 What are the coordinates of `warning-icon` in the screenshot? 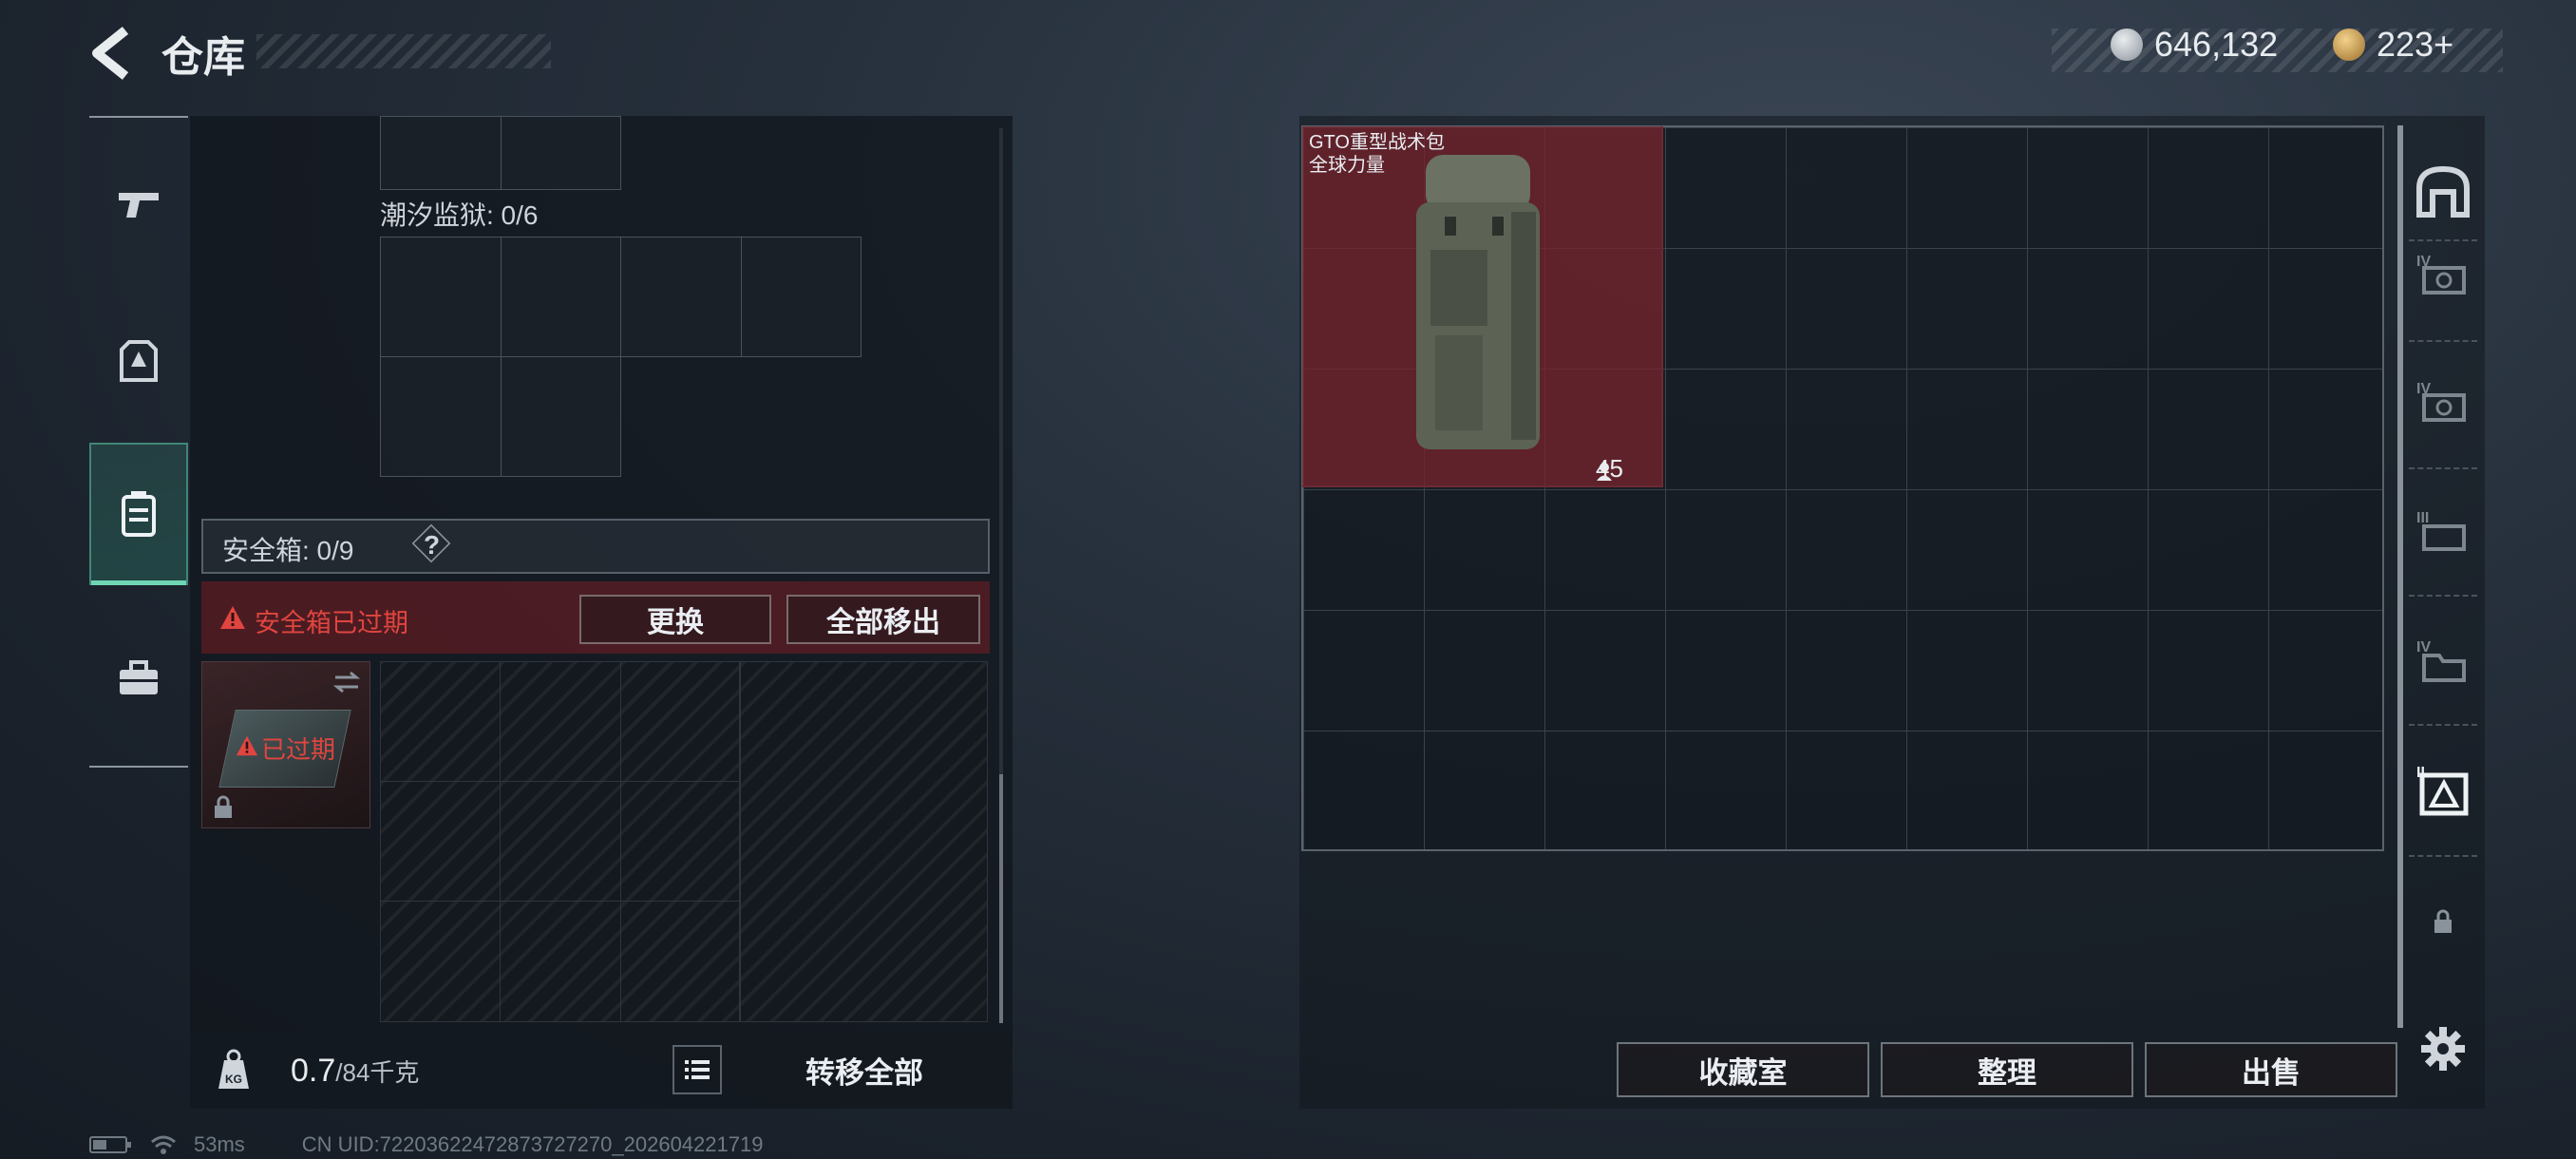 It's located at (232, 617).